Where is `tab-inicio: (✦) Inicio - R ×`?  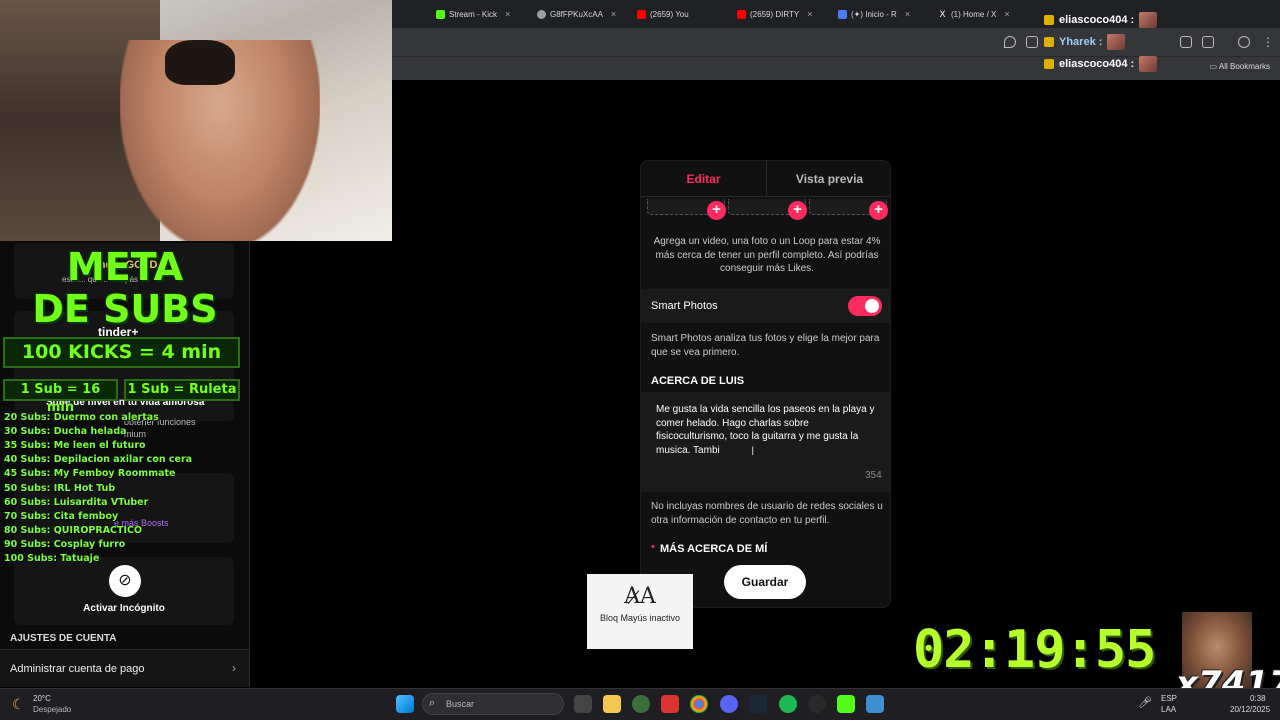
tab-inicio: (✦) Inicio - R × is located at coordinates (884, 14).